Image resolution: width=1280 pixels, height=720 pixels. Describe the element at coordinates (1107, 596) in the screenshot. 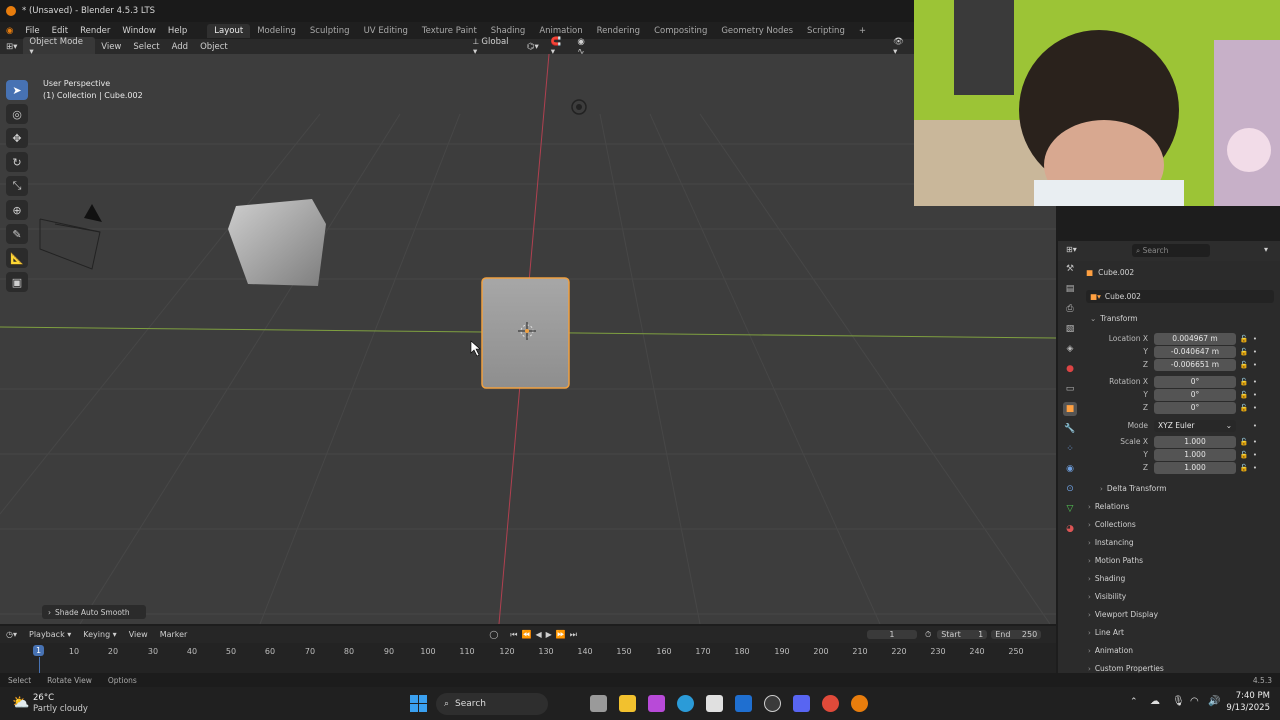

I see `panel-visibility: › Visibility` at that location.